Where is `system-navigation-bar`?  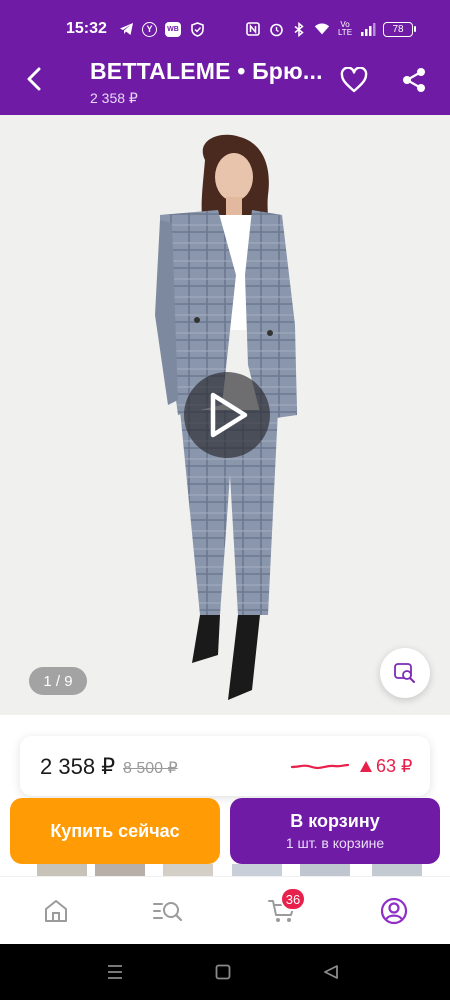 system-navigation-bar is located at coordinates (225, 972).